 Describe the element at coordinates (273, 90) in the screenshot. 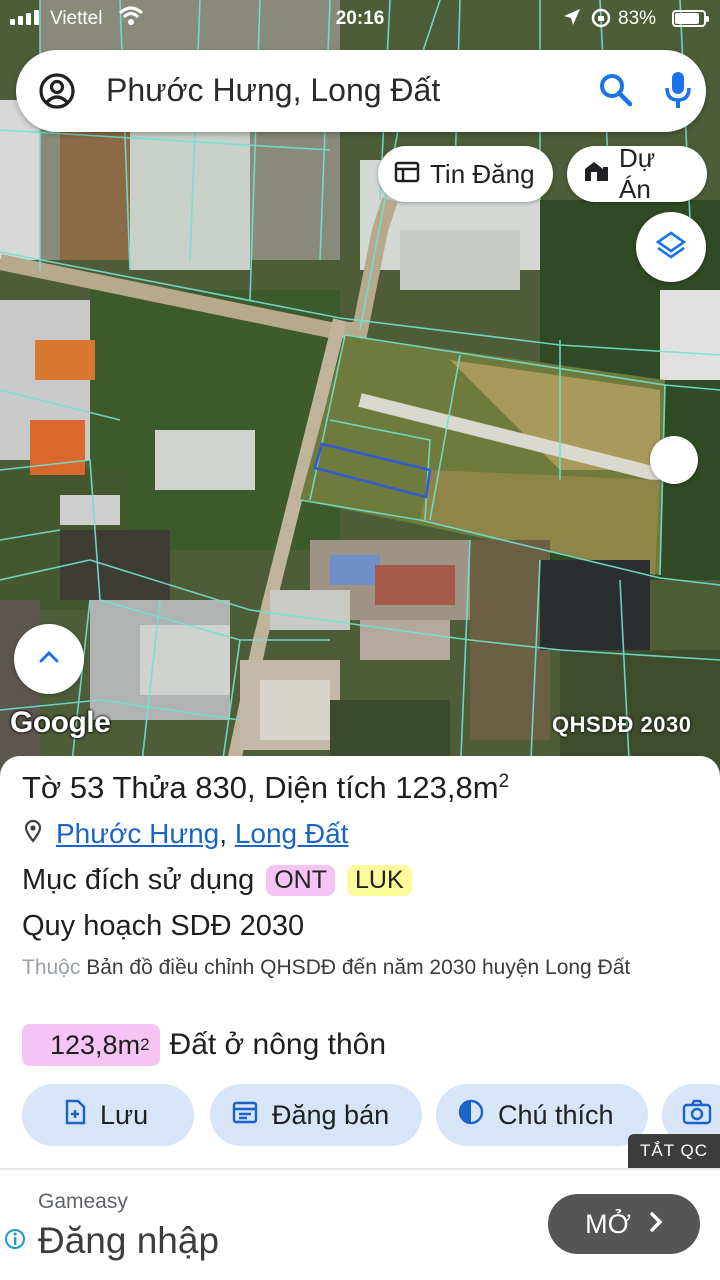

I see `search-query: Phước Hưng, Long Đất` at that location.